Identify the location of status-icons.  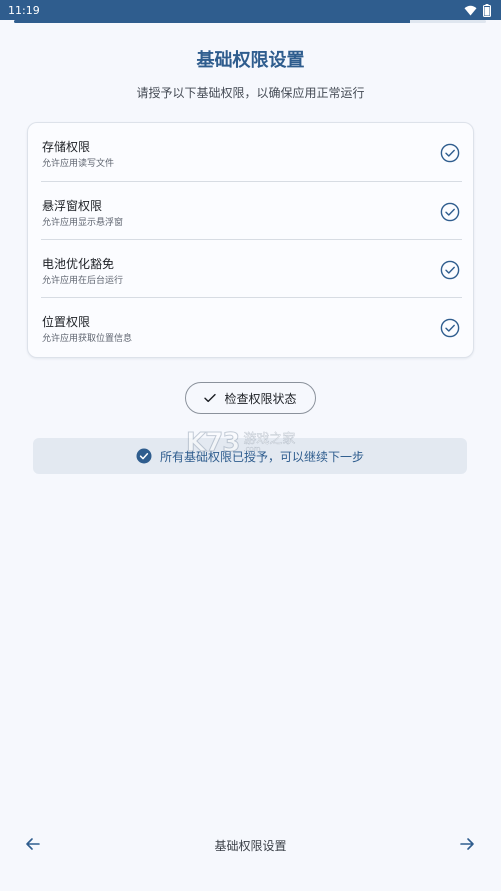
(477, 10).